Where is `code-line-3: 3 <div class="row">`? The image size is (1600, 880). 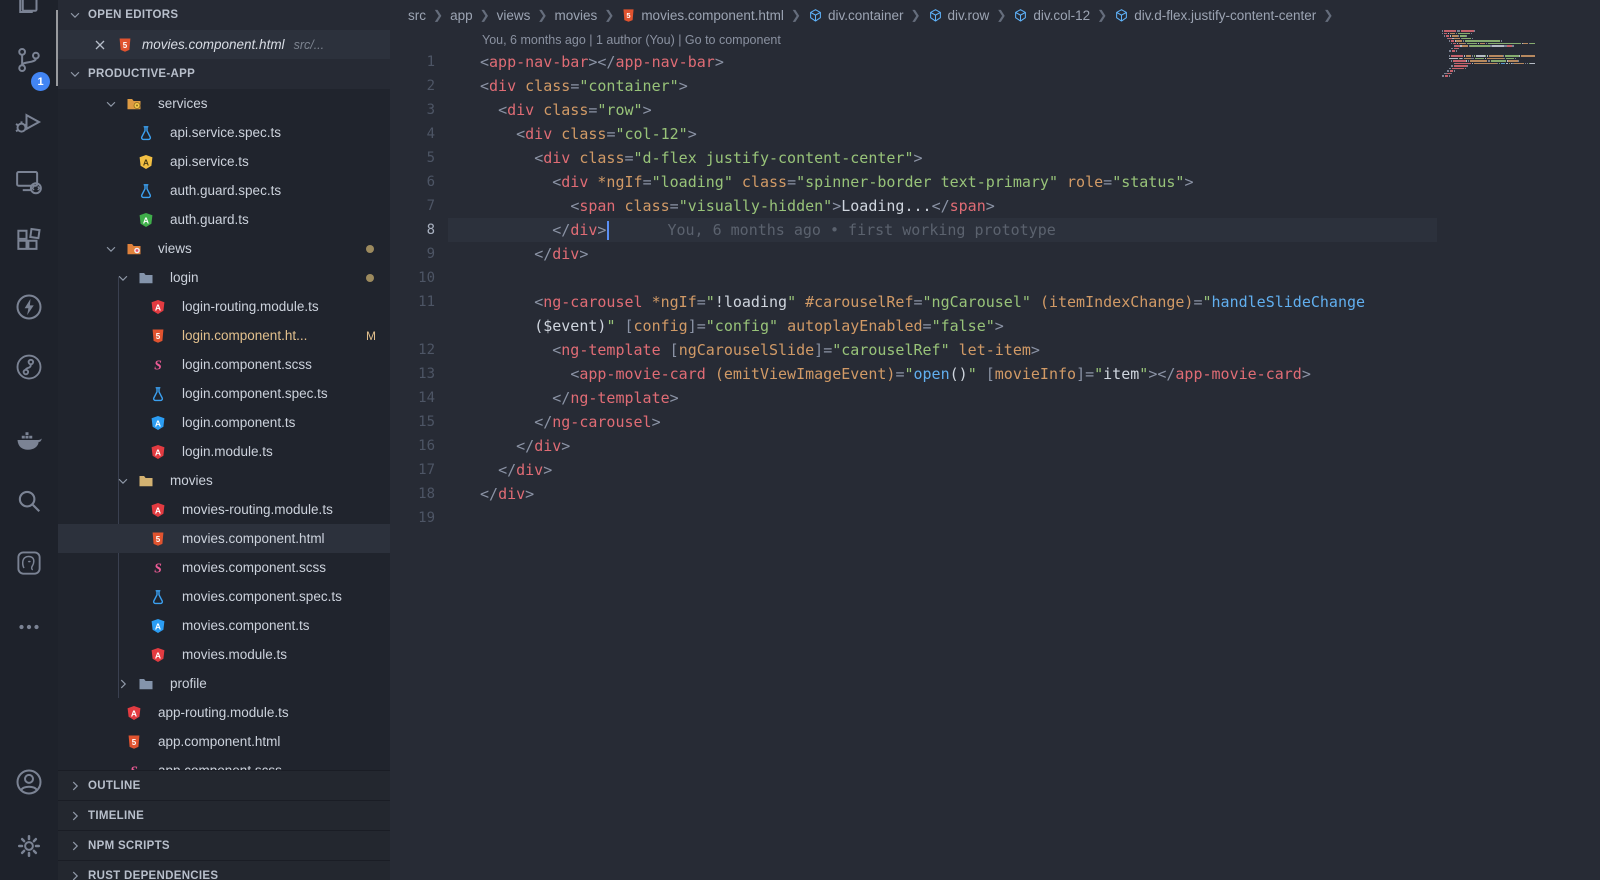 code-line-3: 3 <div class="row"> is located at coordinates (995, 110).